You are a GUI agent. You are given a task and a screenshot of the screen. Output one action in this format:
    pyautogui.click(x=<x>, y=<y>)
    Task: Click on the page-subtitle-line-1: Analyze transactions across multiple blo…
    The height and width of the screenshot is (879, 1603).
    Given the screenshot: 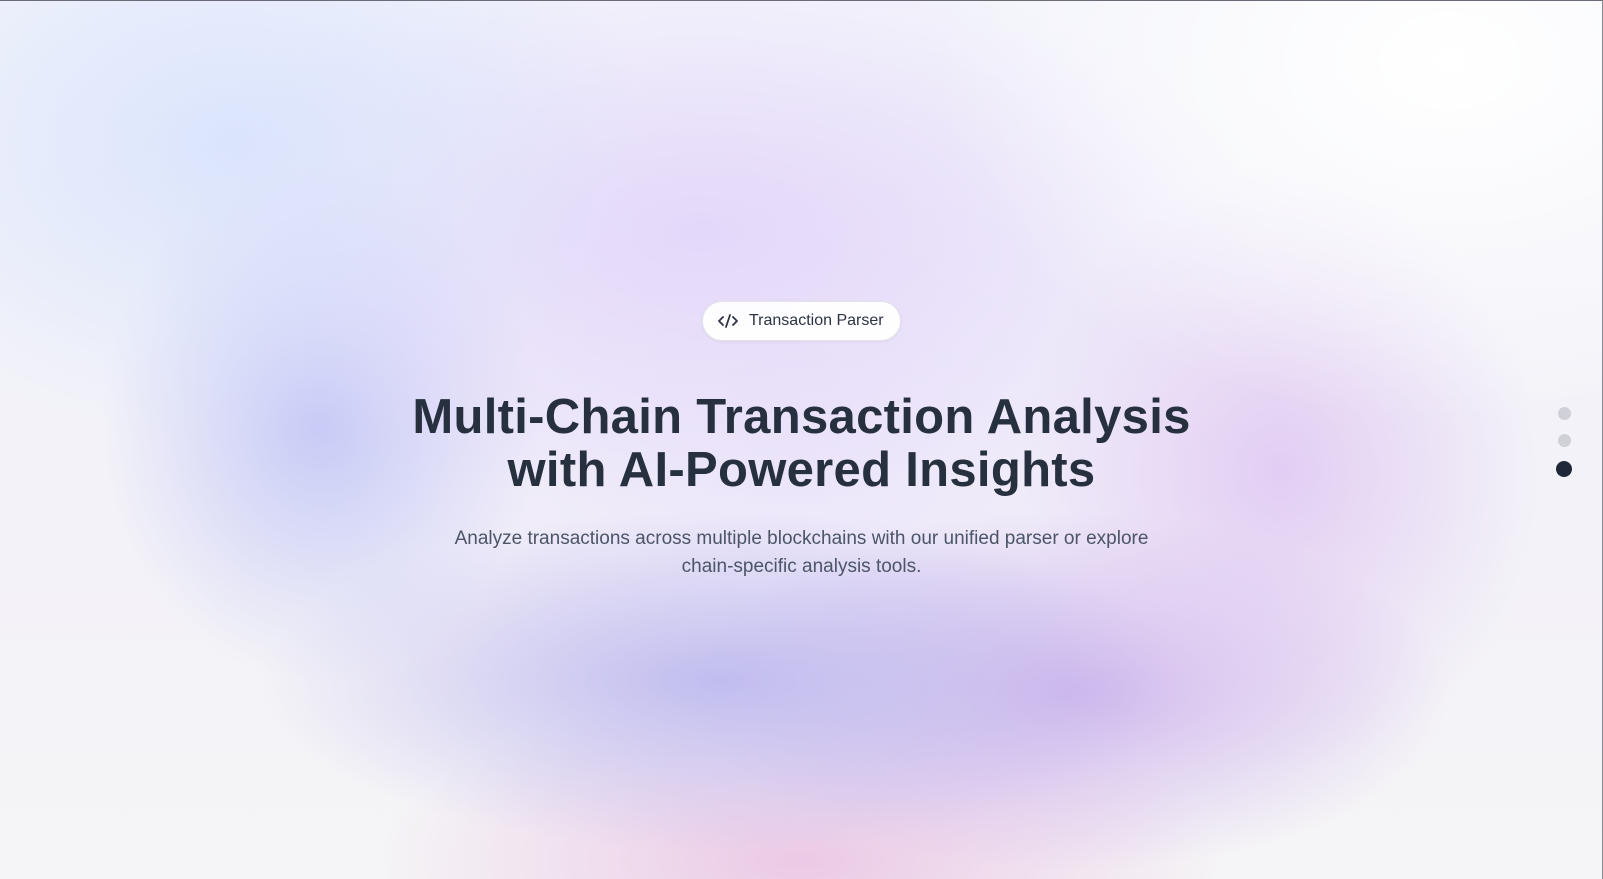 What is the action you would take?
    pyautogui.click(x=801, y=538)
    